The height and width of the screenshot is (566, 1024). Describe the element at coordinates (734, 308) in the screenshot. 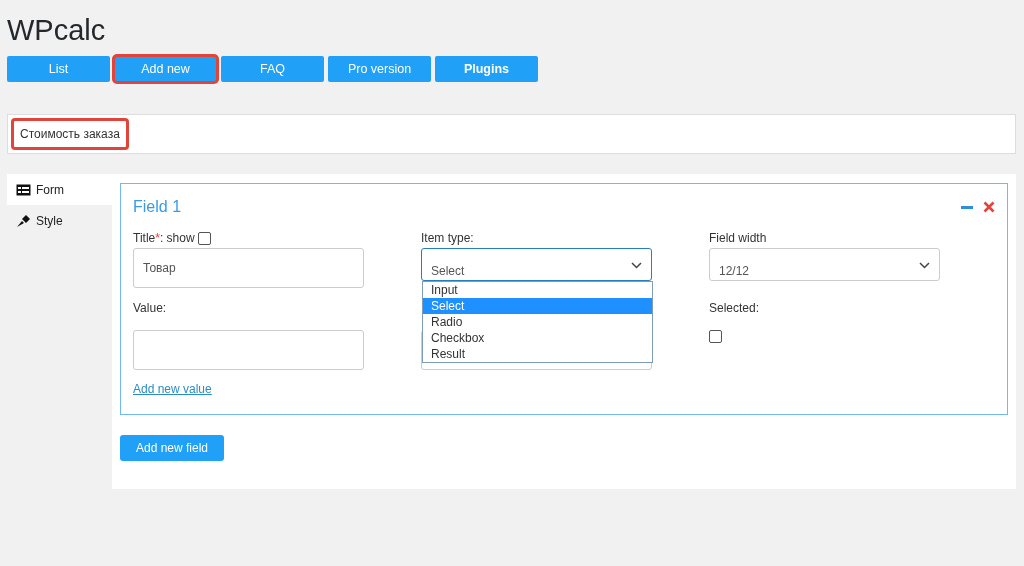

I see `field-label: Selected:` at that location.